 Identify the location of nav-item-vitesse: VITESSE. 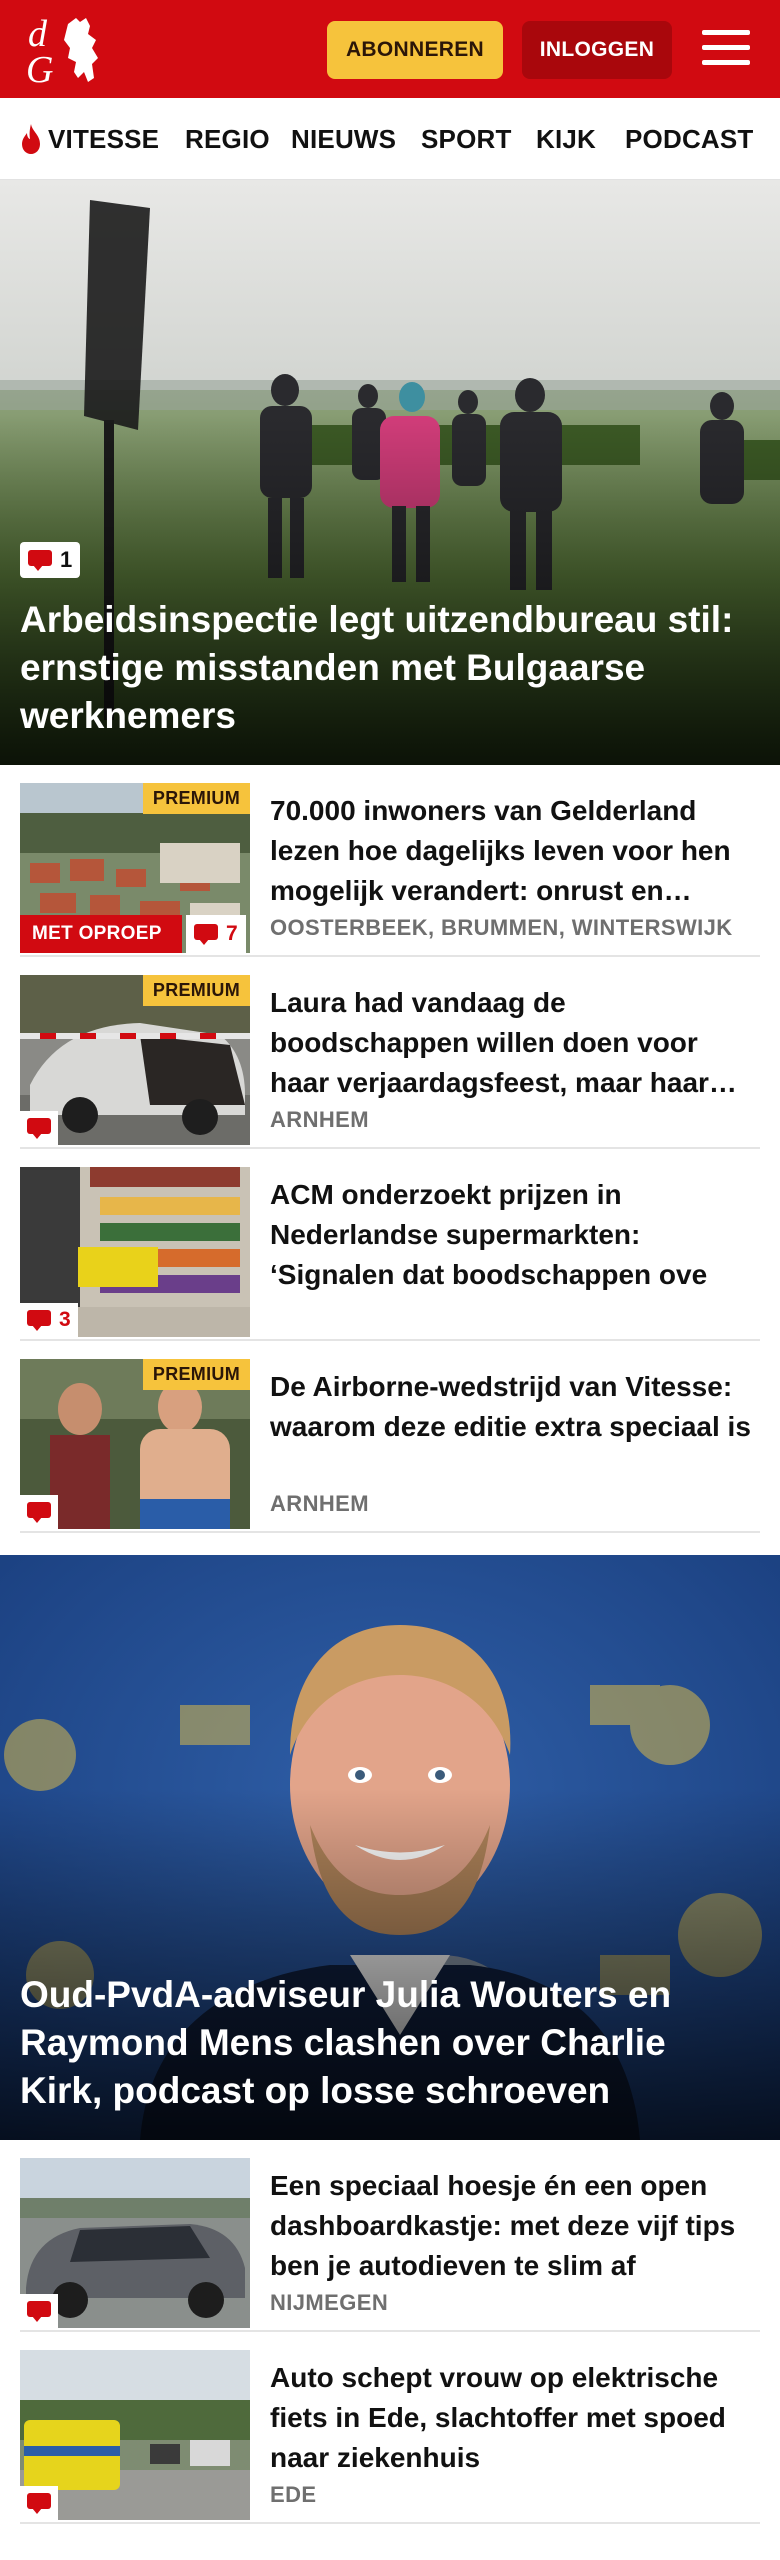
(88, 139).